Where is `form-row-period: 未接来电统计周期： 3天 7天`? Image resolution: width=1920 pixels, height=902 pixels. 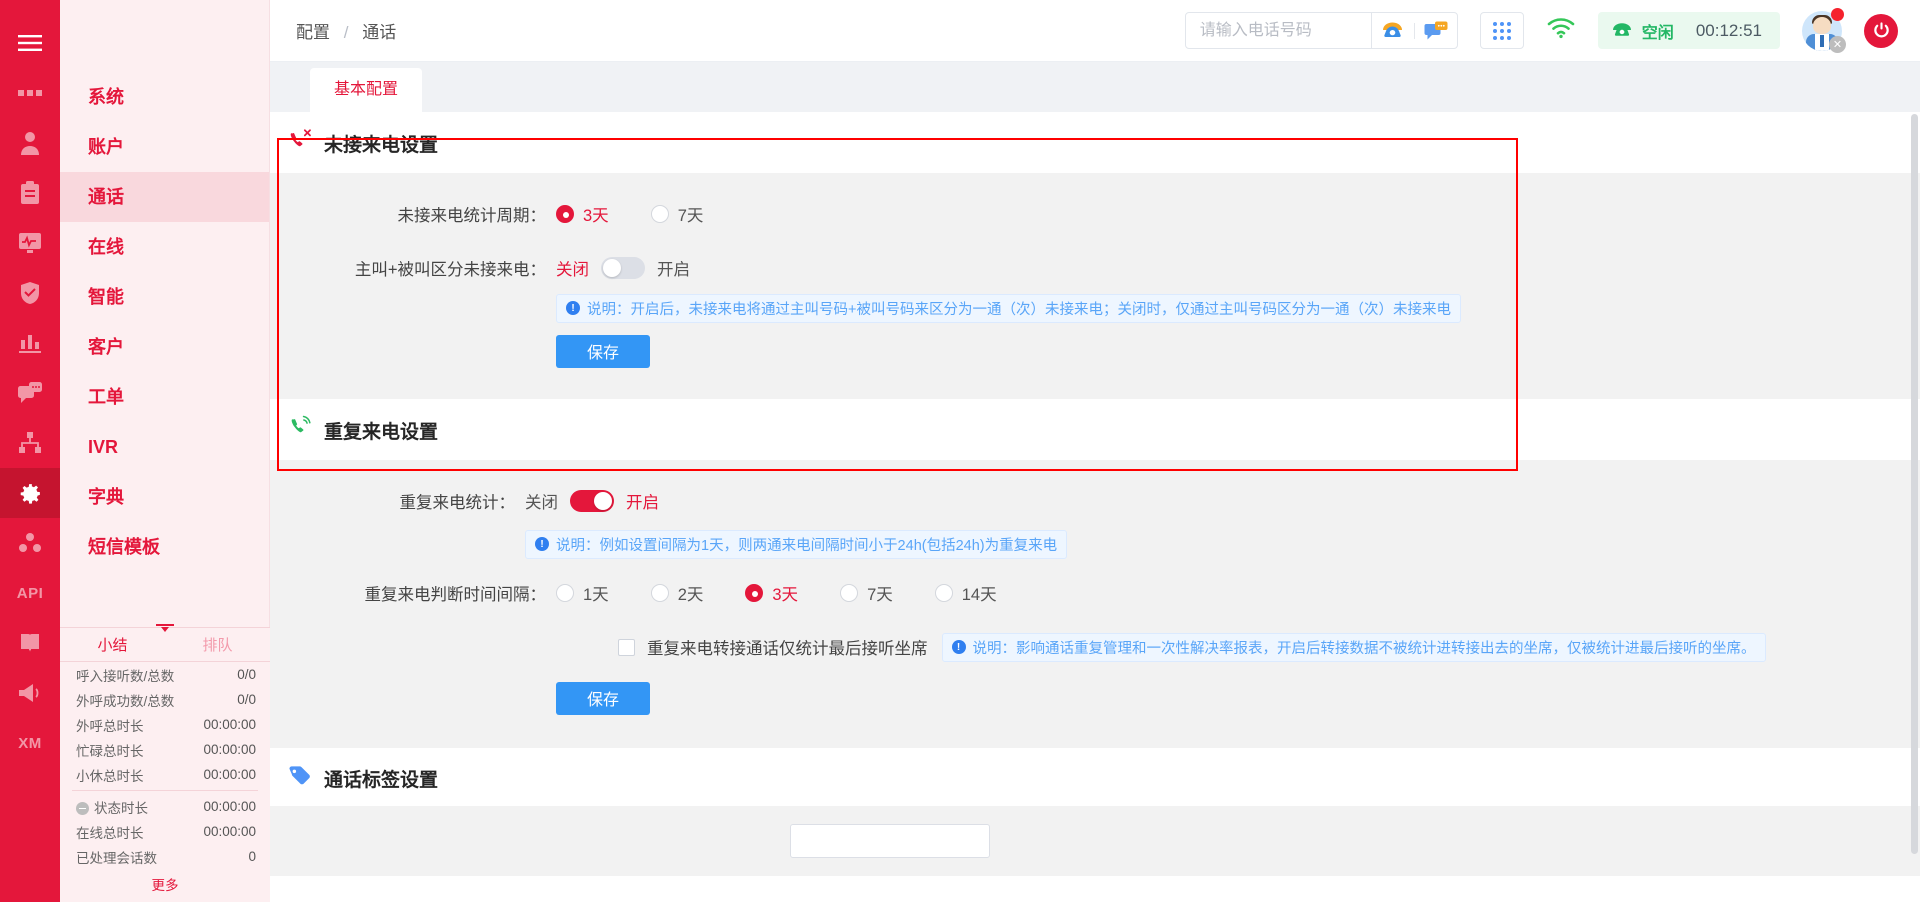 form-row-period: 未接来电统计周期： 3天 7天 is located at coordinates (1095, 214).